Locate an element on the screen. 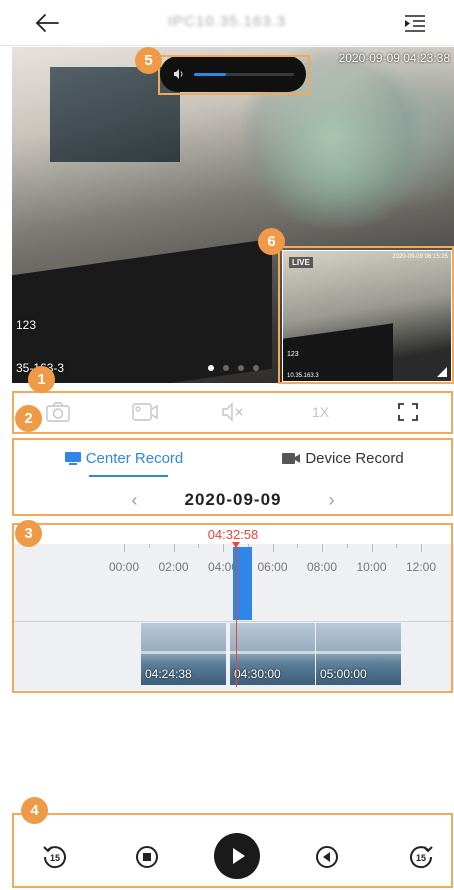  page-title: IPC10.35.163.3 is located at coordinates (227, 21).